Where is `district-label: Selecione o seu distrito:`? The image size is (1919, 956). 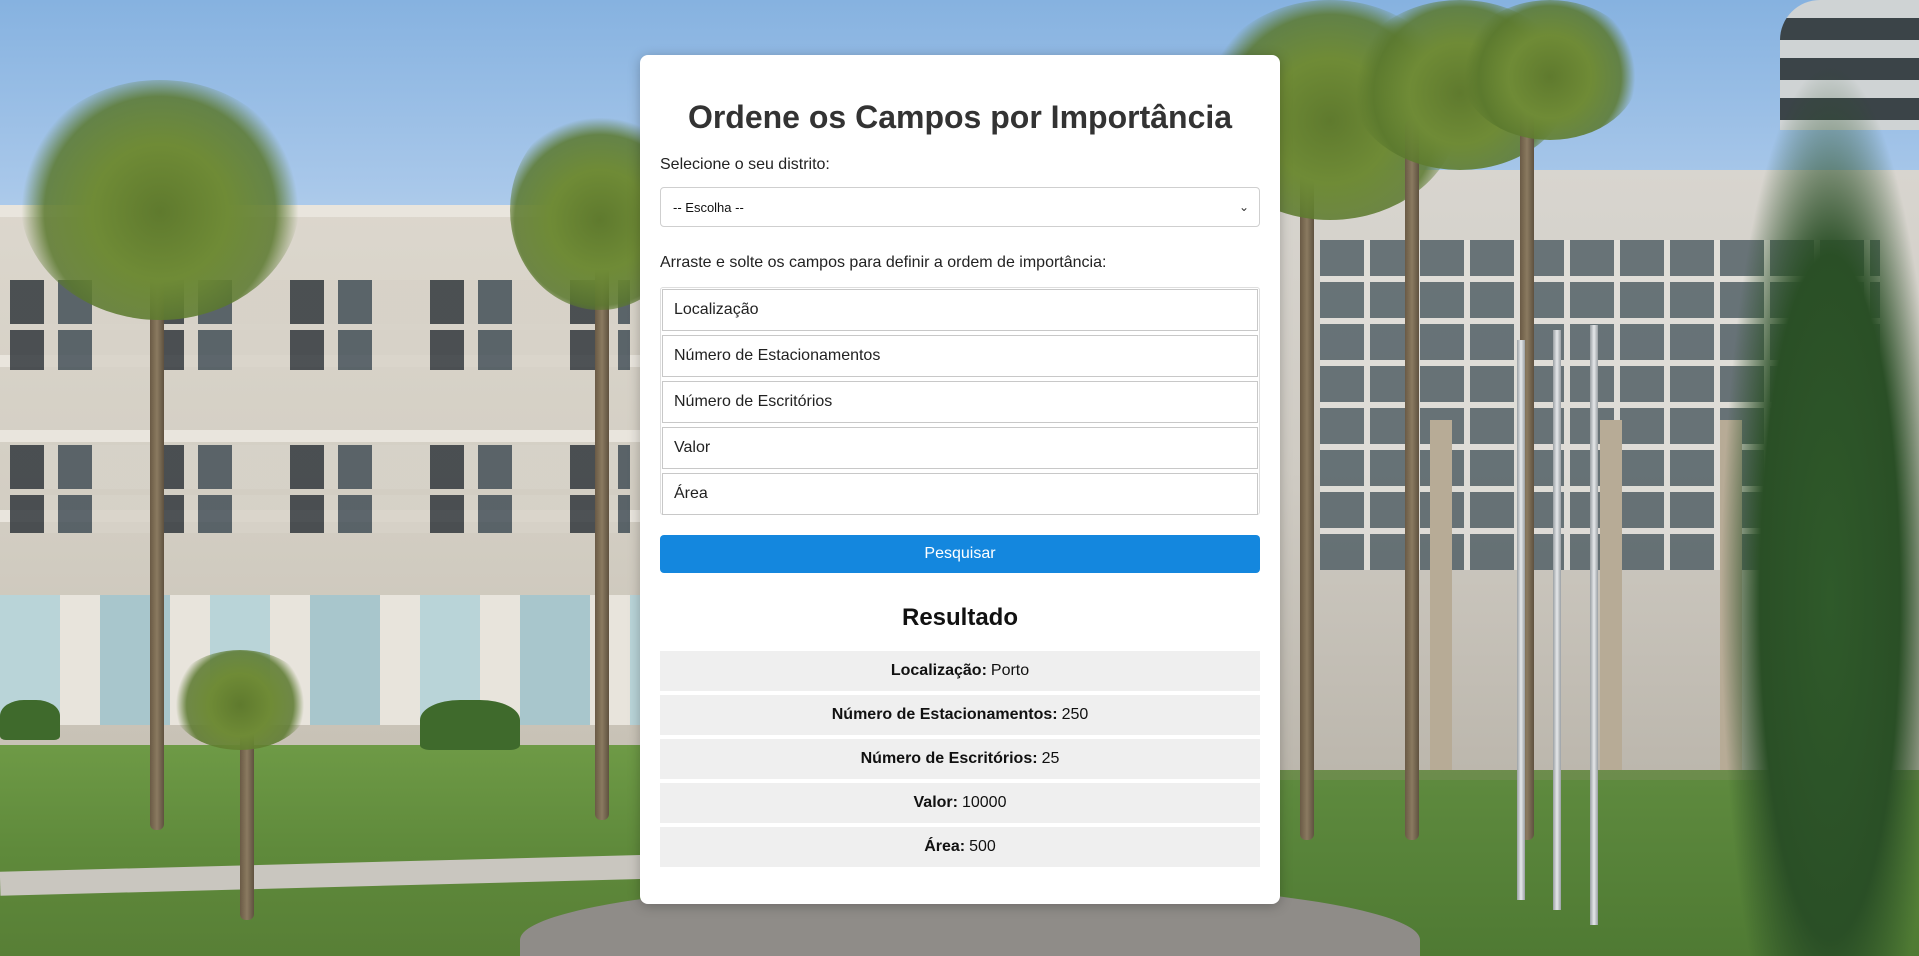 district-label: Selecione o seu distrito: is located at coordinates (745, 164).